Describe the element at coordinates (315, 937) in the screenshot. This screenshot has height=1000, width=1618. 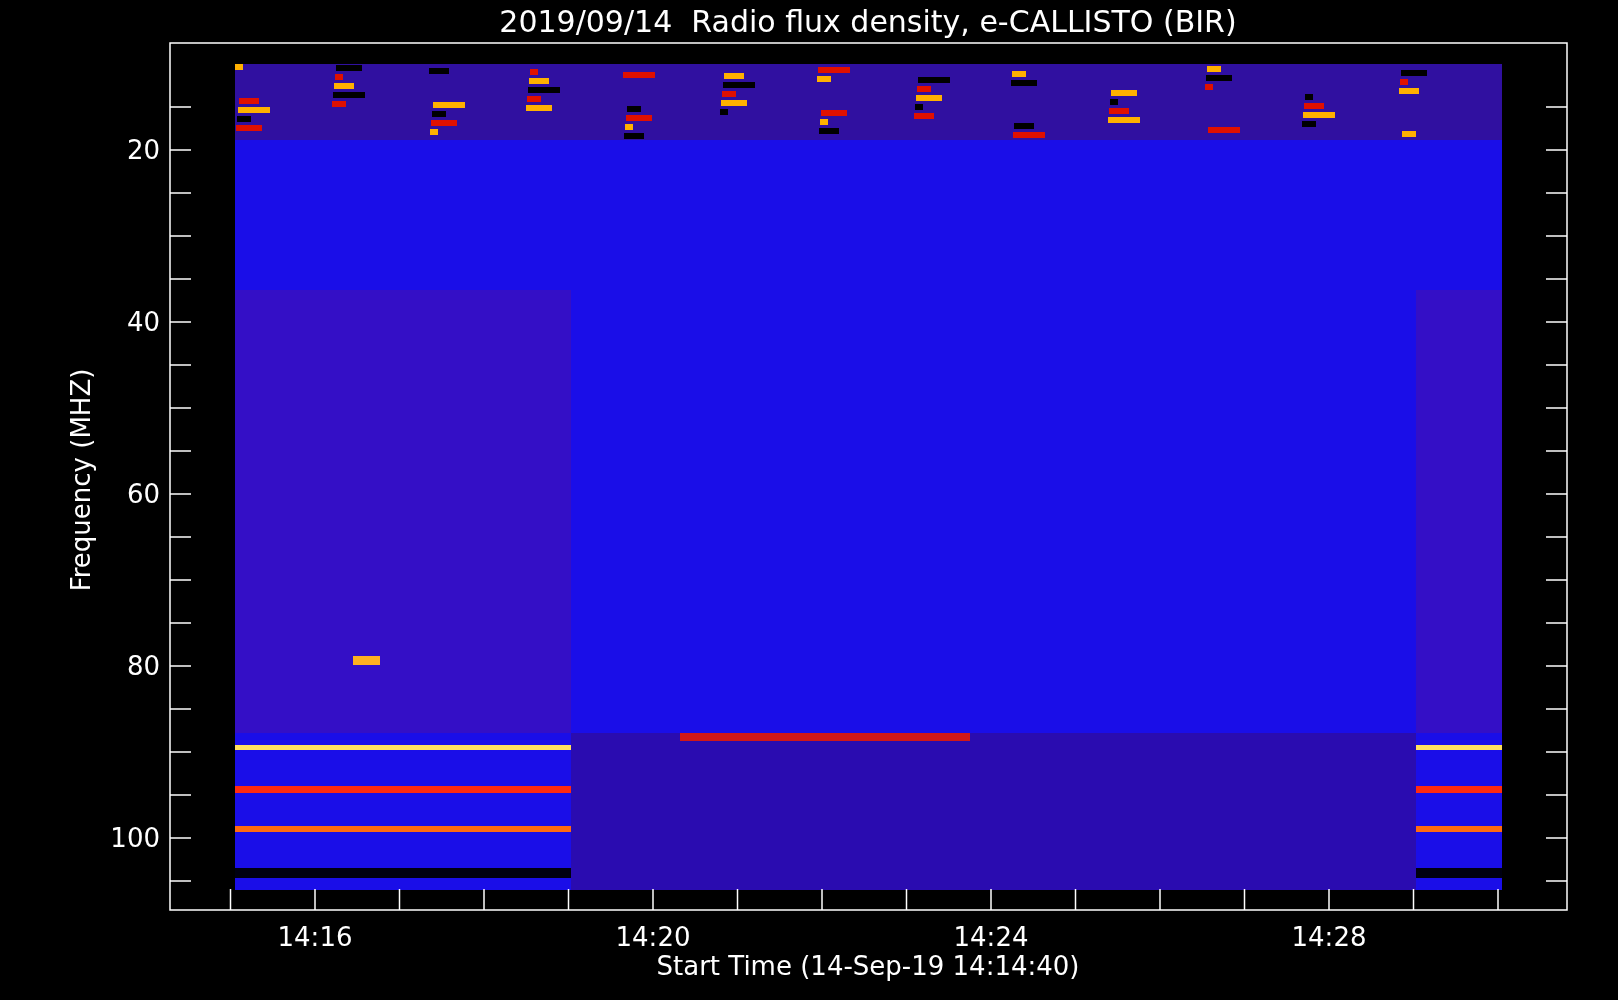
I see `x-tick-label: 14:16` at that location.